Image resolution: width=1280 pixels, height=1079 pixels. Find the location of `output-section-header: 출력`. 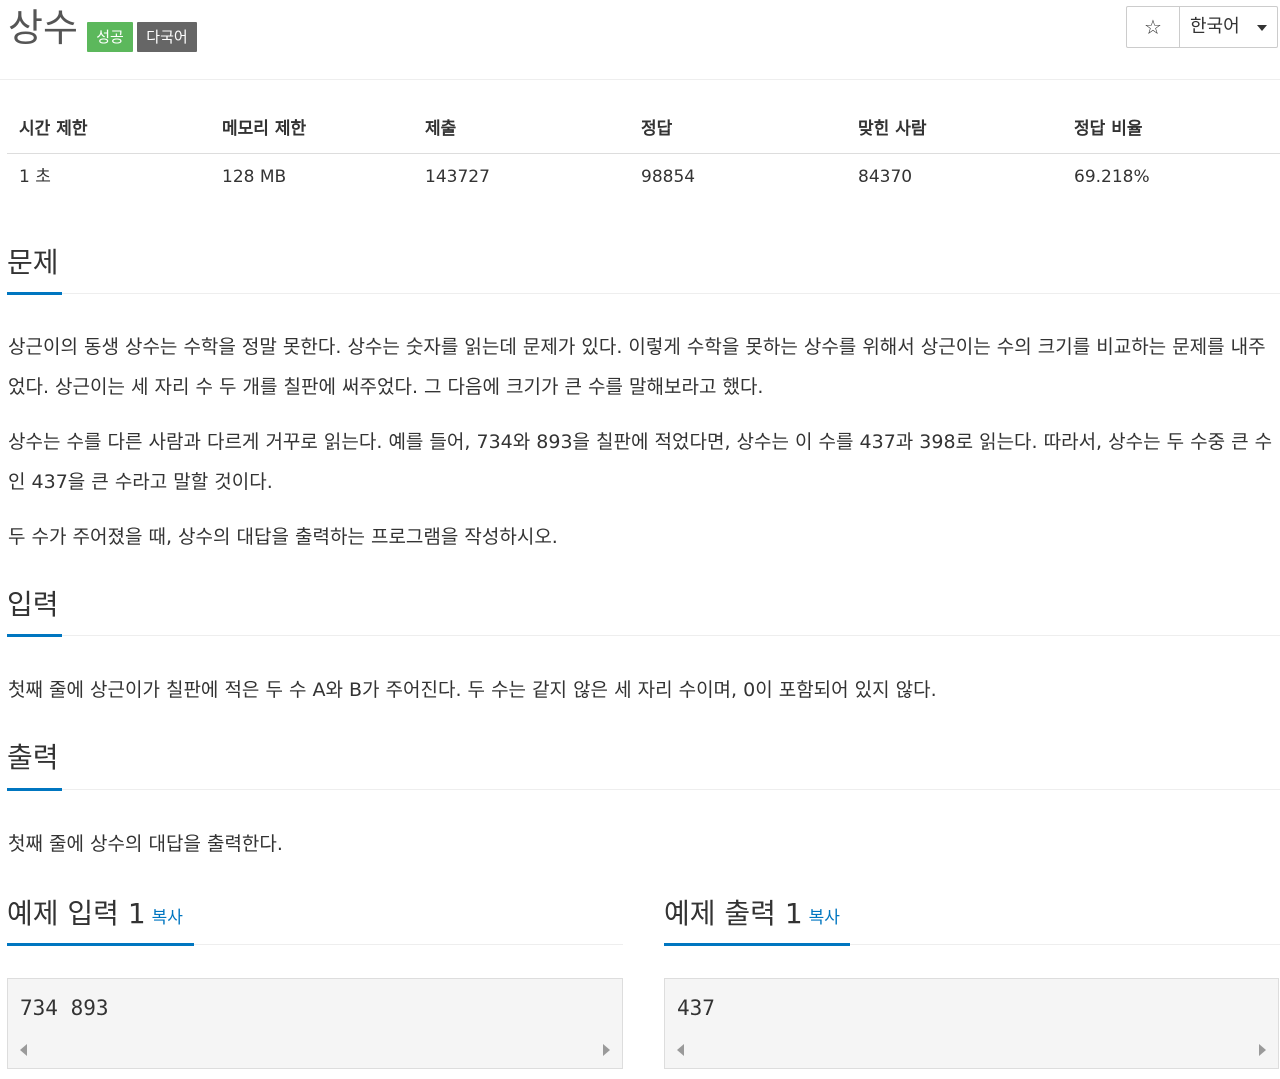

output-section-header: 출력 is located at coordinates (643, 766).